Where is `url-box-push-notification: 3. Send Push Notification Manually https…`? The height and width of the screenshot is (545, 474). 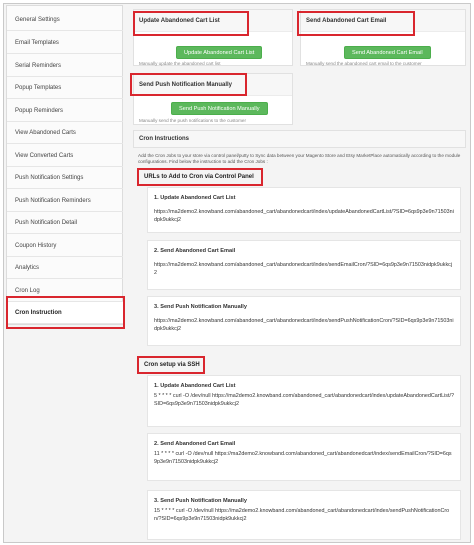
url-box-push-notification: 3. Send Push Notification Manually https… is located at coordinates (304, 321).